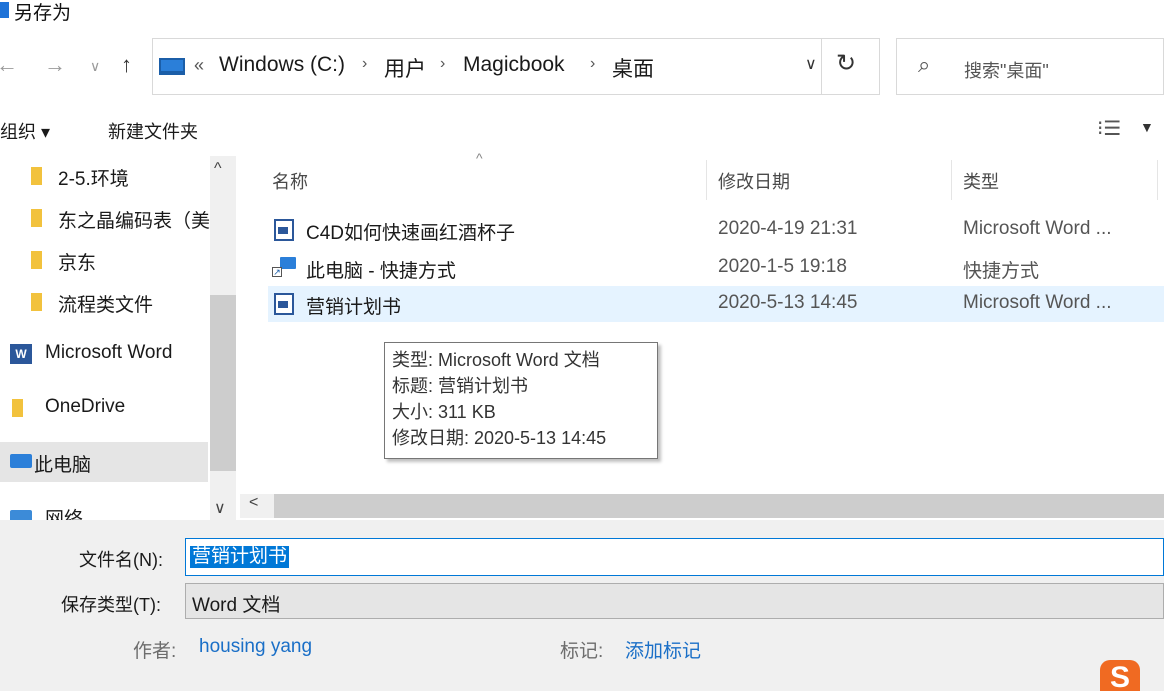  I want to click on up-arrow-icon: ↑, so click(126, 65).